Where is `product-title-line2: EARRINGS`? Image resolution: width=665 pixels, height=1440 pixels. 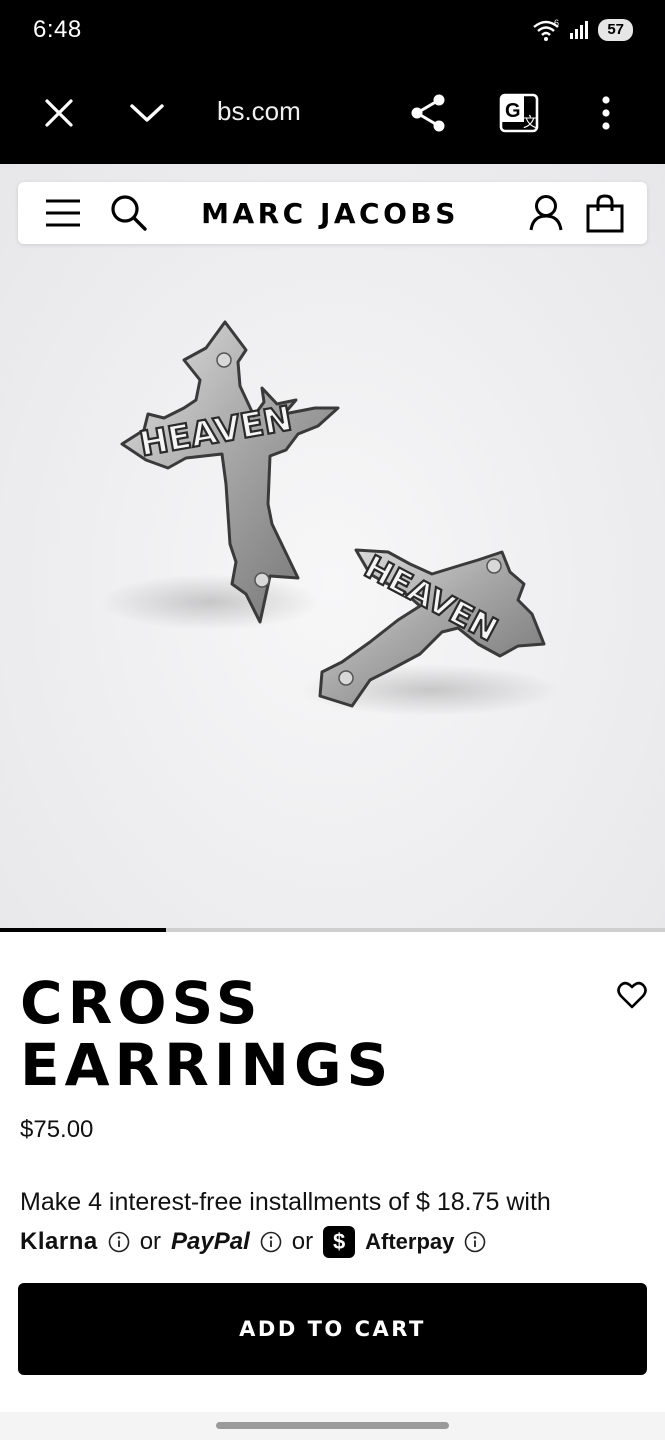
product-title-line2: EARRINGS is located at coordinates (207, 1065).